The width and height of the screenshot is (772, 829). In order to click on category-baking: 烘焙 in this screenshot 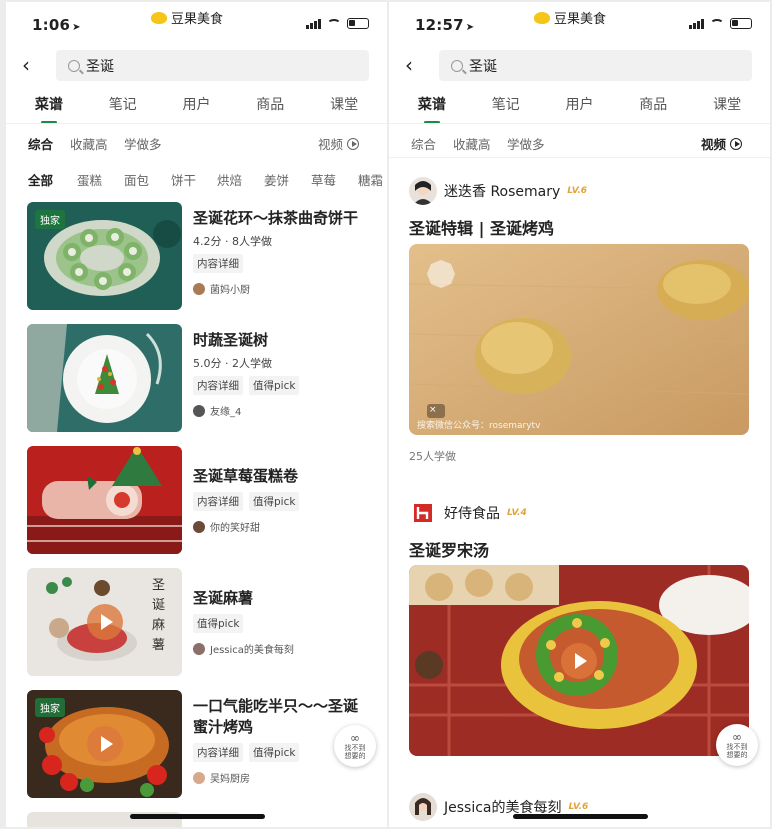, I will do `click(229, 179)`.